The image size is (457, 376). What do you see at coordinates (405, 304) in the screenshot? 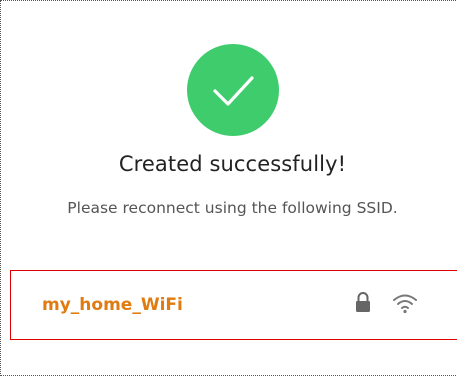
I see `wifi-signal-icon` at bounding box center [405, 304].